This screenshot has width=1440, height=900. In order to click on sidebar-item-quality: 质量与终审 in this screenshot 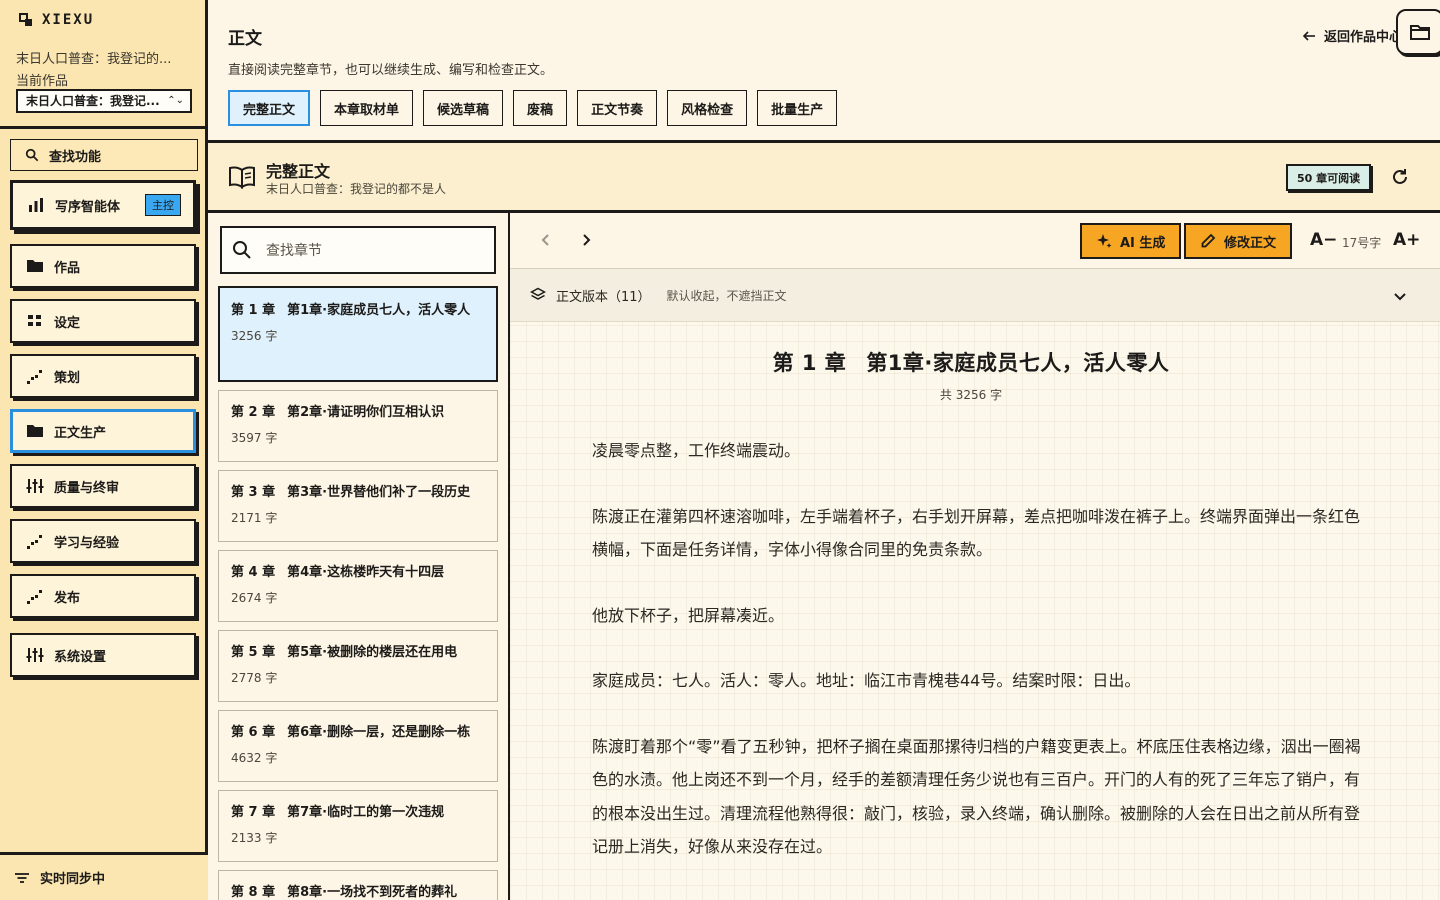, I will do `click(103, 486)`.